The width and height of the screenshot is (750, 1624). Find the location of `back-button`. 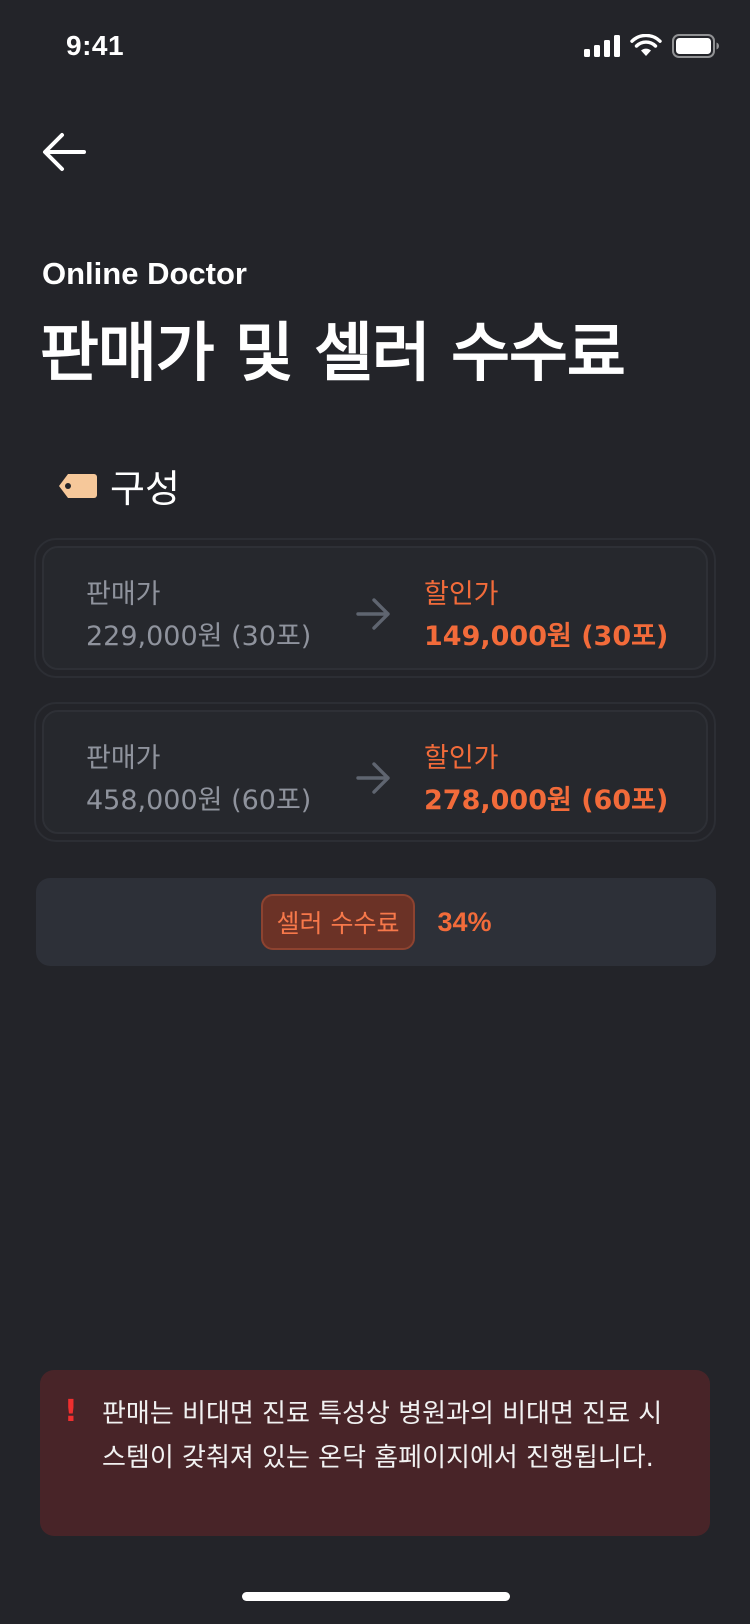

back-button is located at coordinates (66, 152).